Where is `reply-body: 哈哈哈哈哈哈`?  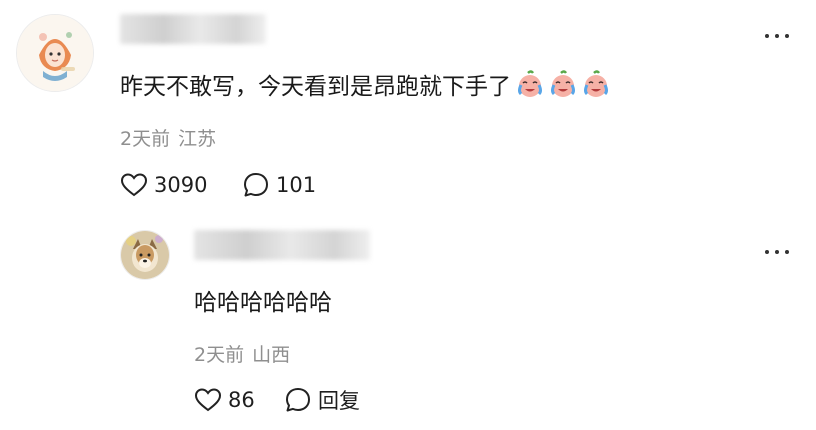 reply-body: 哈哈哈哈哈哈 is located at coordinates (263, 300).